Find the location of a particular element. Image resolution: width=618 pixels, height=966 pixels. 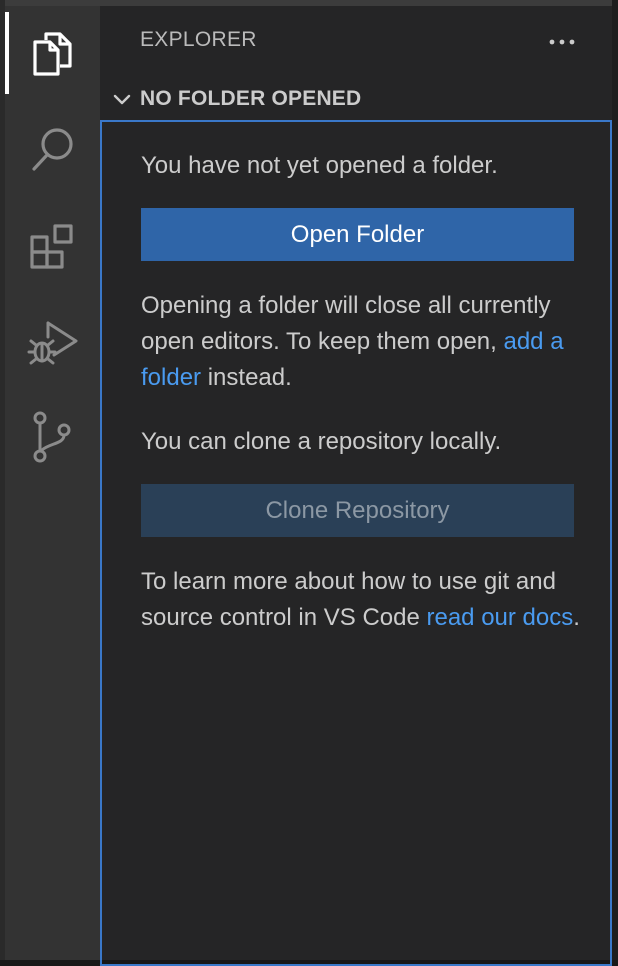

section-title: NO FOLDER OPENED is located at coordinates (251, 98).